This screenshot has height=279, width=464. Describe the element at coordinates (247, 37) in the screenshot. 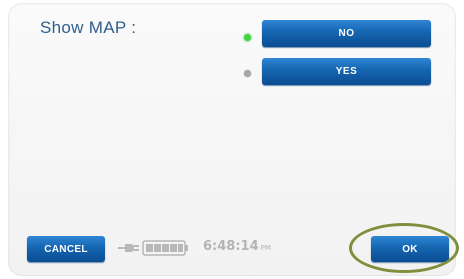

I see `no-selected-indicator` at that location.